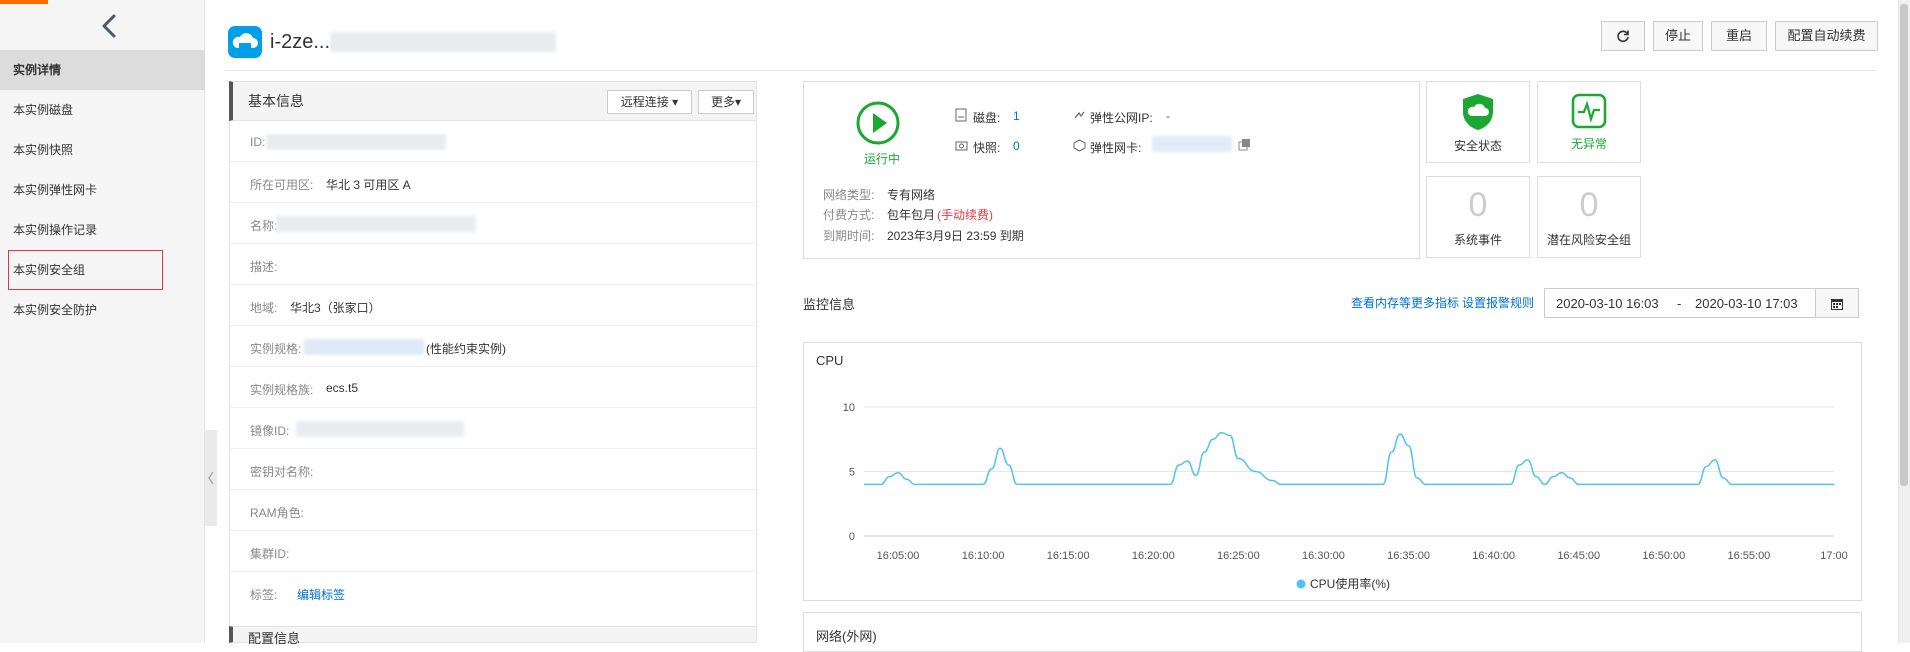 The image size is (1910, 652). Describe the element at coordinates (493, 265) in the screenshot. I see `info-row-desc: 描述:` at that location.